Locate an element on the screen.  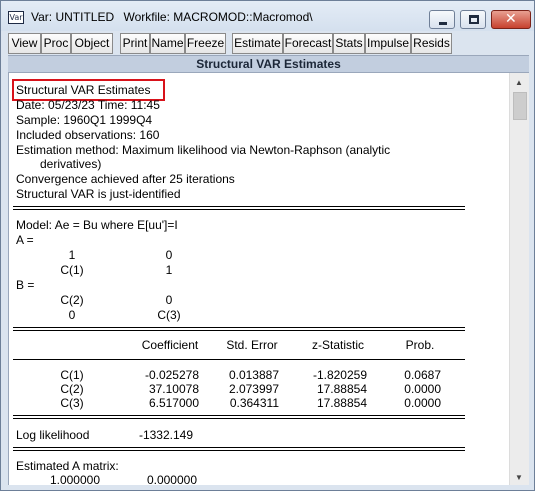
scroll-up-icon: ▲ is located at coordinates (519, 82).